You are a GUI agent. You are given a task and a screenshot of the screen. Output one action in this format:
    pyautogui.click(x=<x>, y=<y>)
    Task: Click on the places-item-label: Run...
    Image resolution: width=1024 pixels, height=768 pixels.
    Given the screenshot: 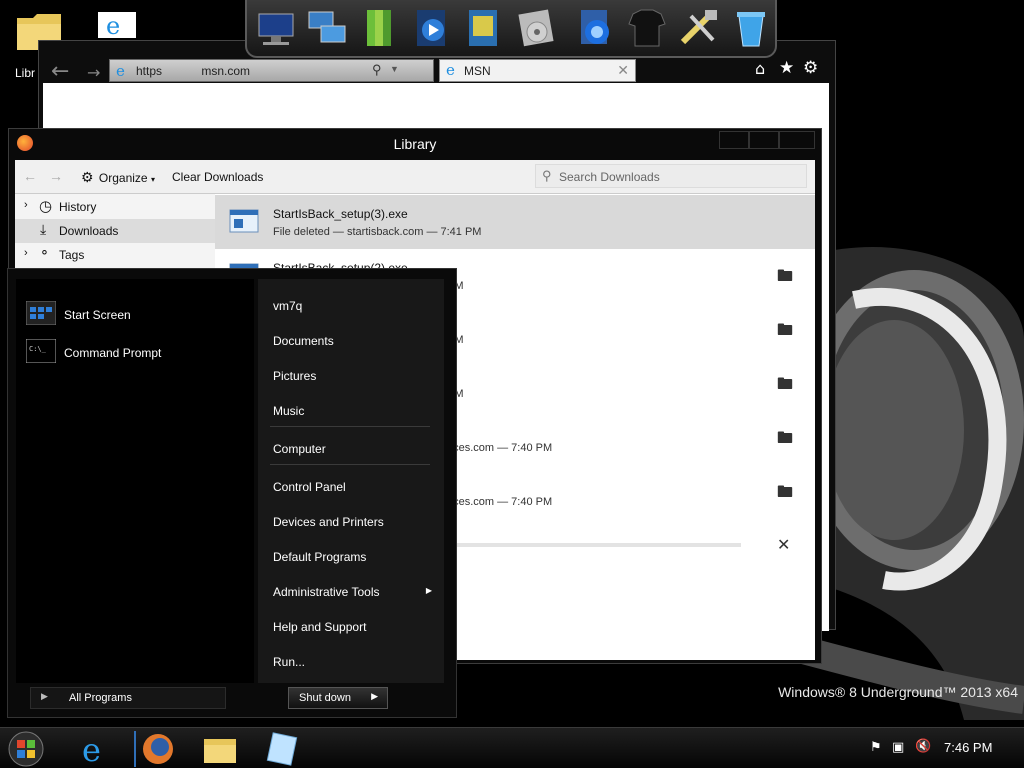 What is the action you would take?
    pyautogui.click(x=289, y=662)
    